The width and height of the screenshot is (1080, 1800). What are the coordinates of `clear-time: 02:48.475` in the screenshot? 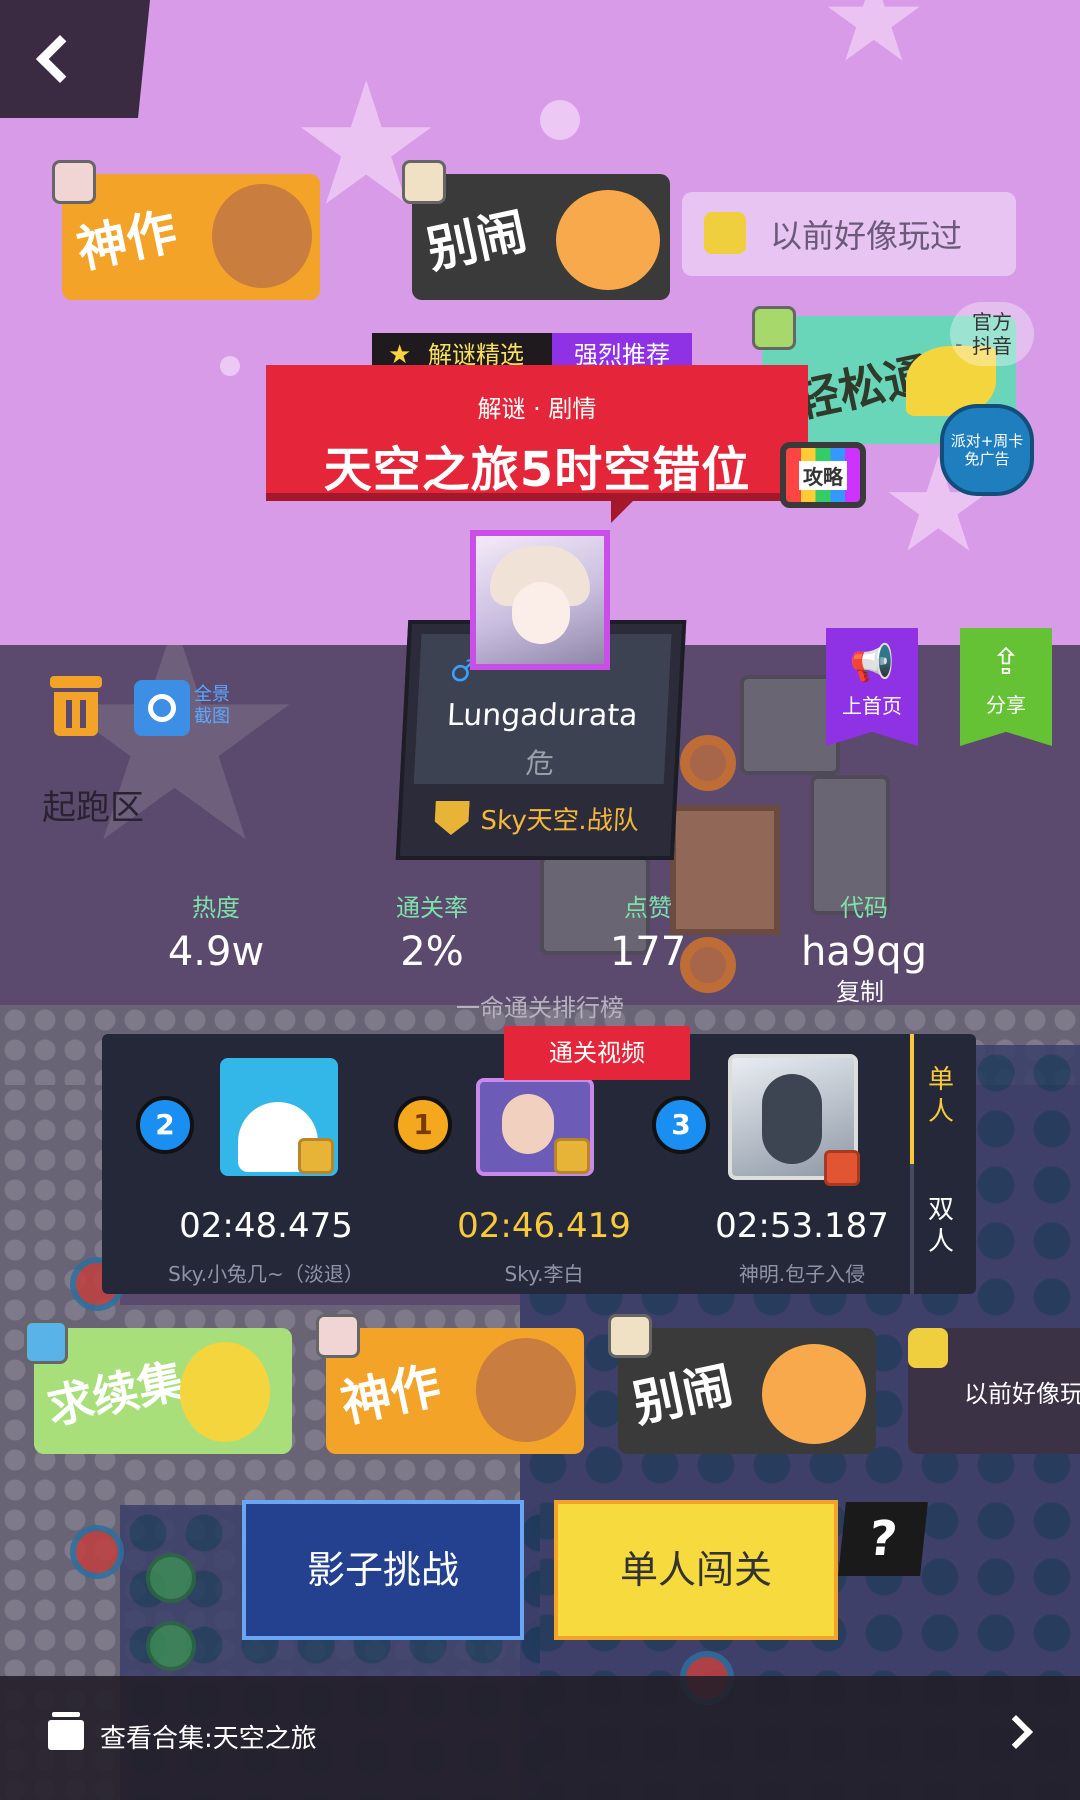 It's located at (266, 1226).